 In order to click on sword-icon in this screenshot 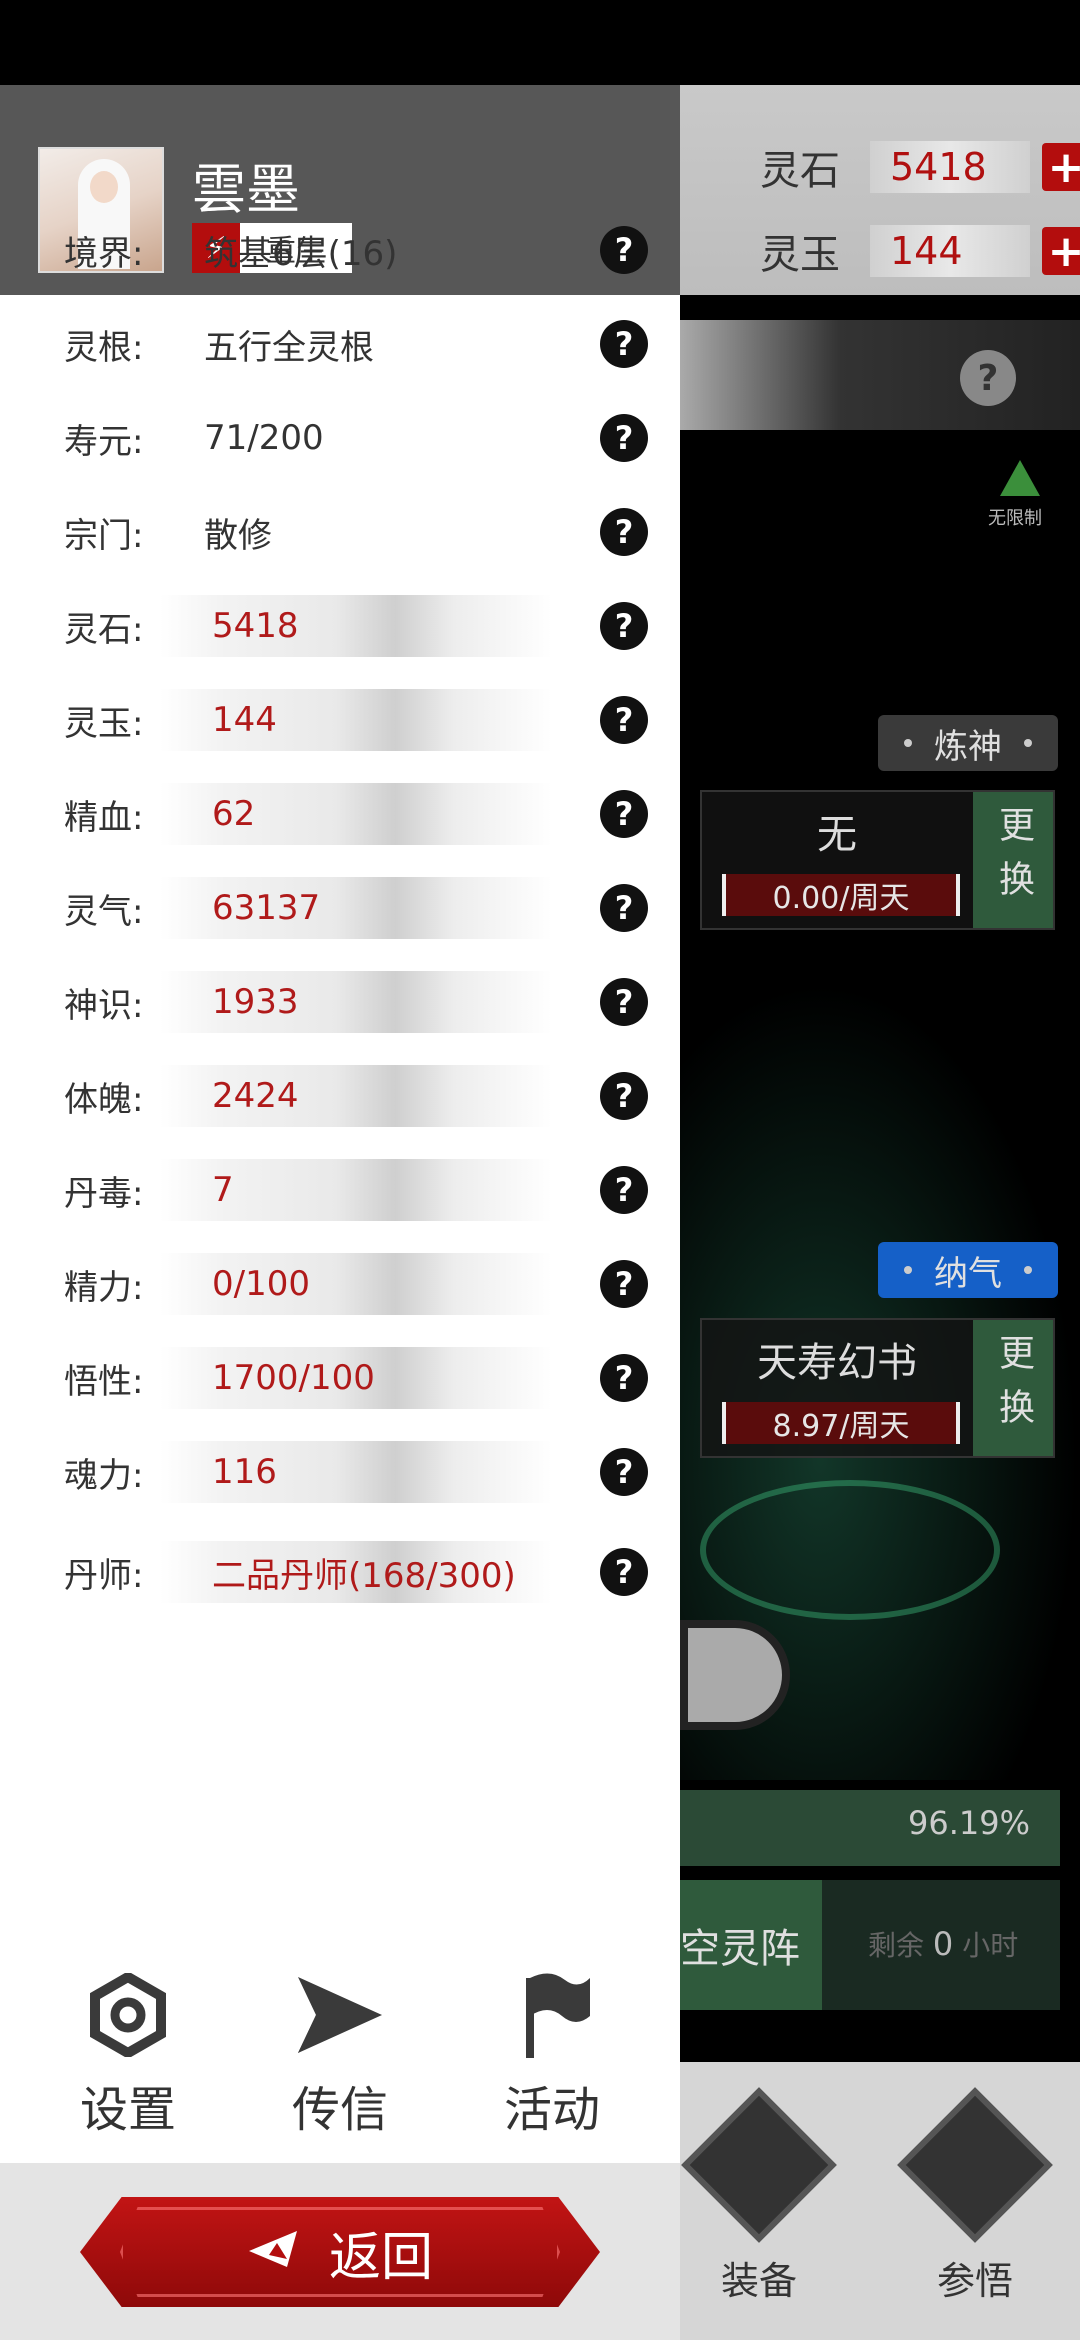, I will do `click(759, 2165)`.